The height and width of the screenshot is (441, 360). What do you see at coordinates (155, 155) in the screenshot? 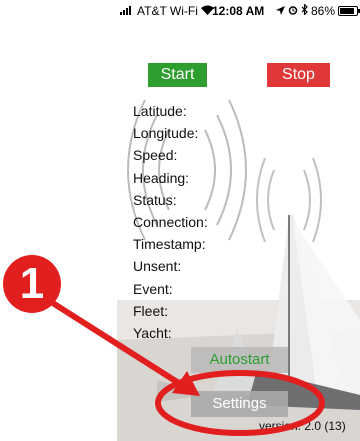
I see `field-label-speed: Speed:` at bounding box center [155, 155].